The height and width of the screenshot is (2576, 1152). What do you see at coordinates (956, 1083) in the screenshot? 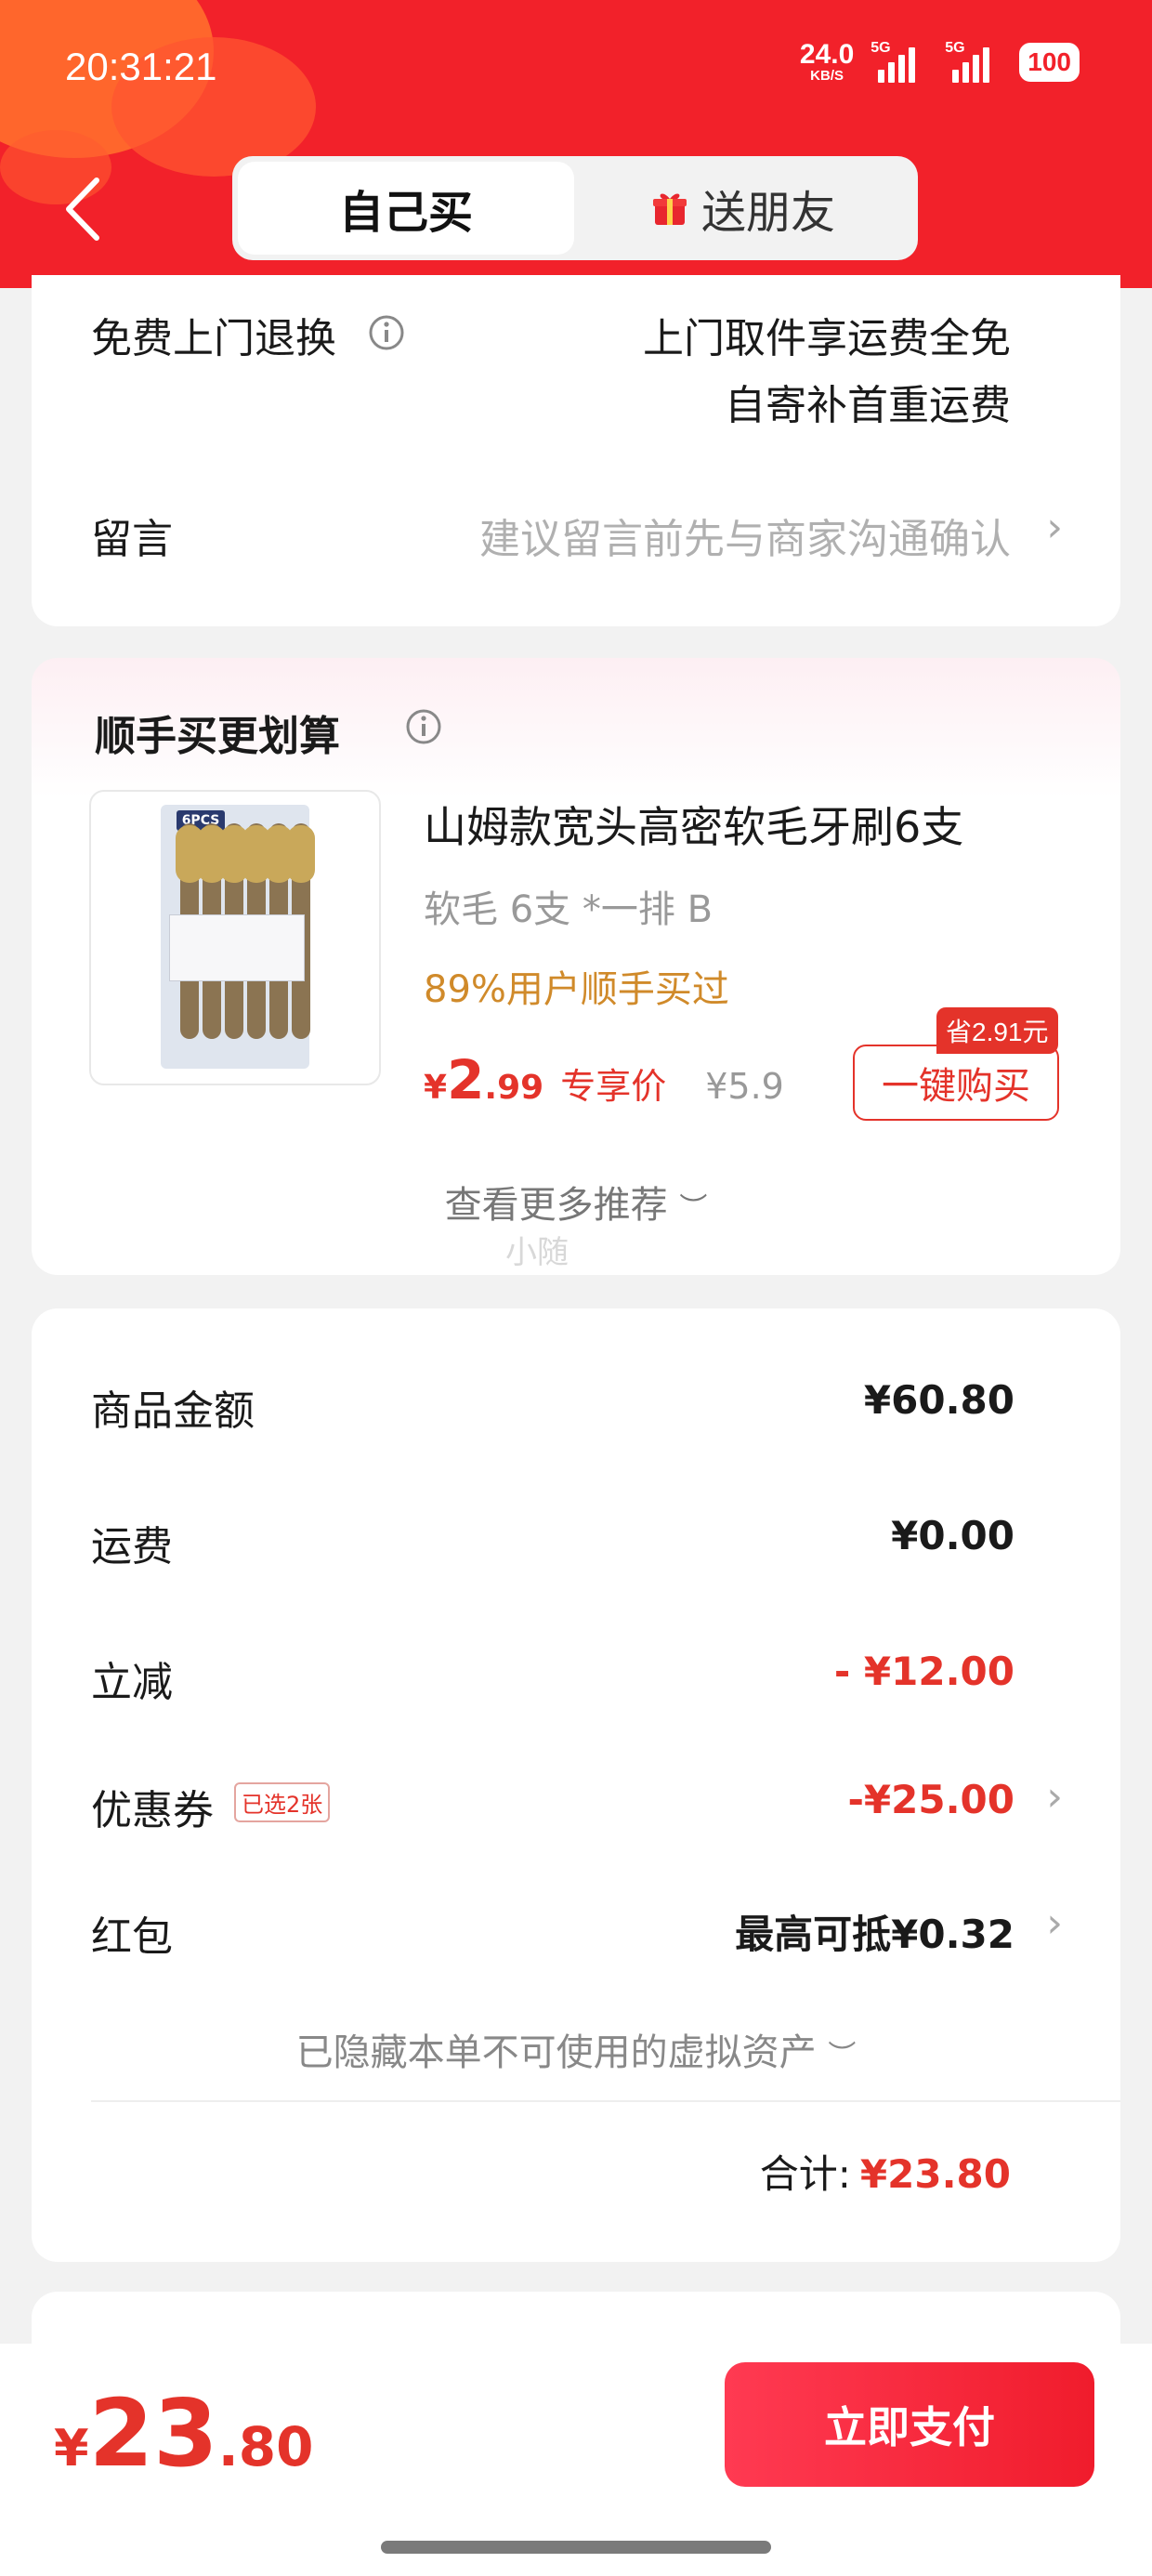
I see `one-click-buy-button: 一键购买` at bounding box center [956, 1083].